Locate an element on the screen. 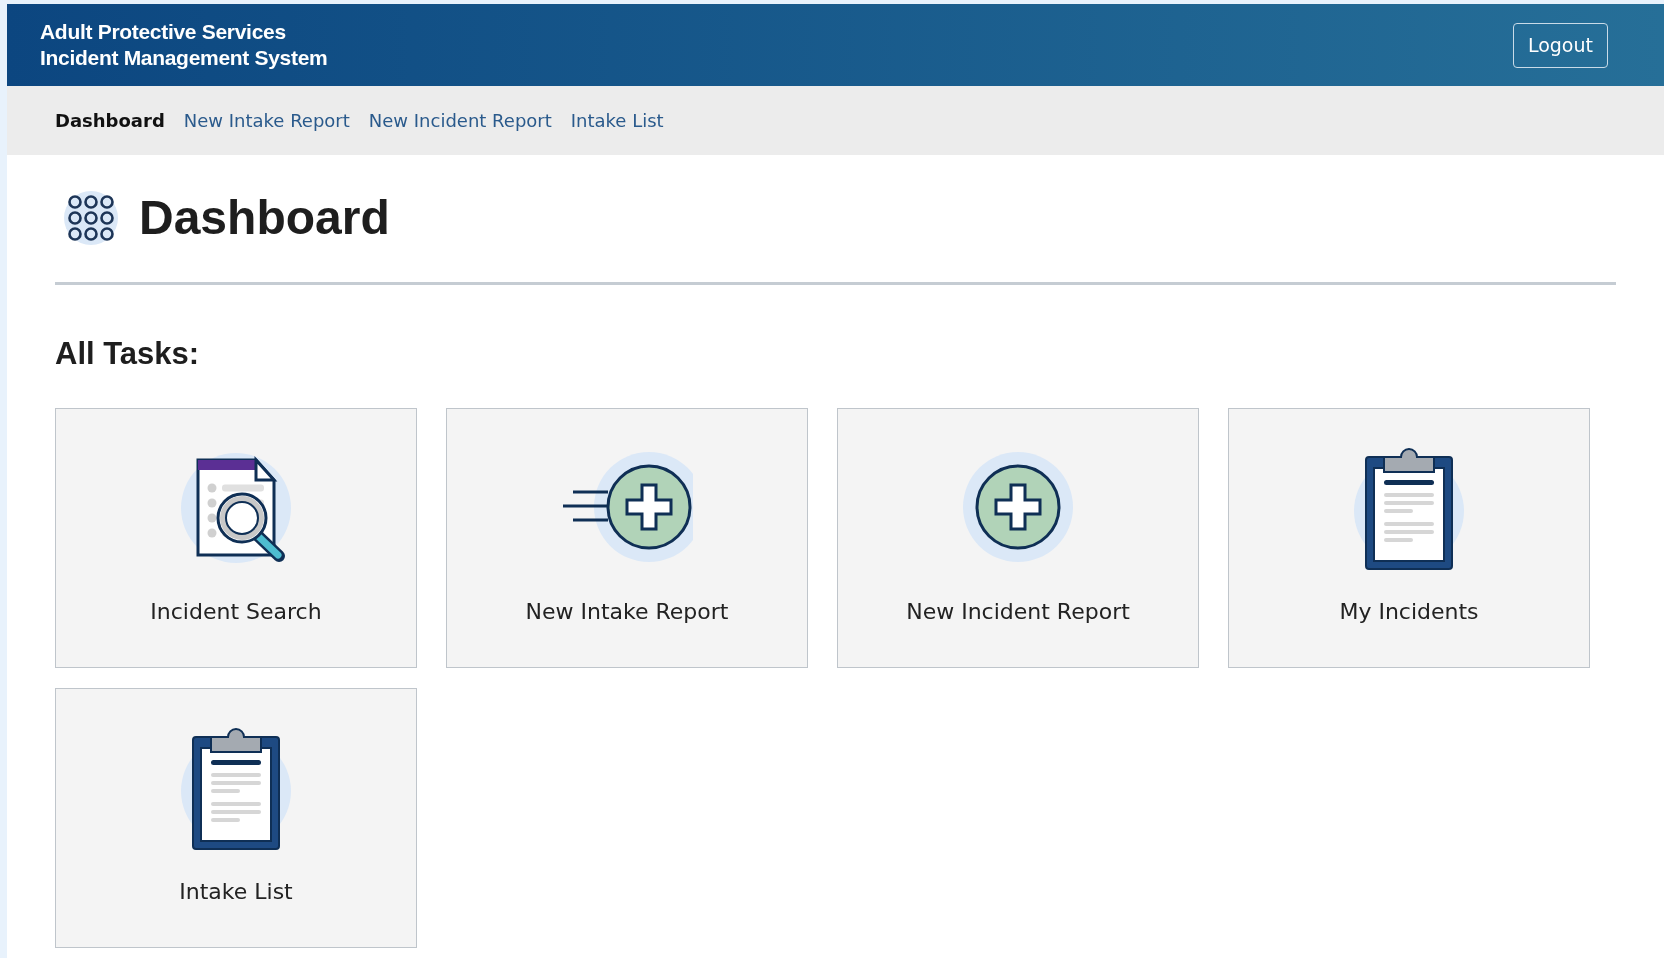 This screenshot has width=1664, height=958. task-card: New Intake Report is located at coordinates (627, 537).